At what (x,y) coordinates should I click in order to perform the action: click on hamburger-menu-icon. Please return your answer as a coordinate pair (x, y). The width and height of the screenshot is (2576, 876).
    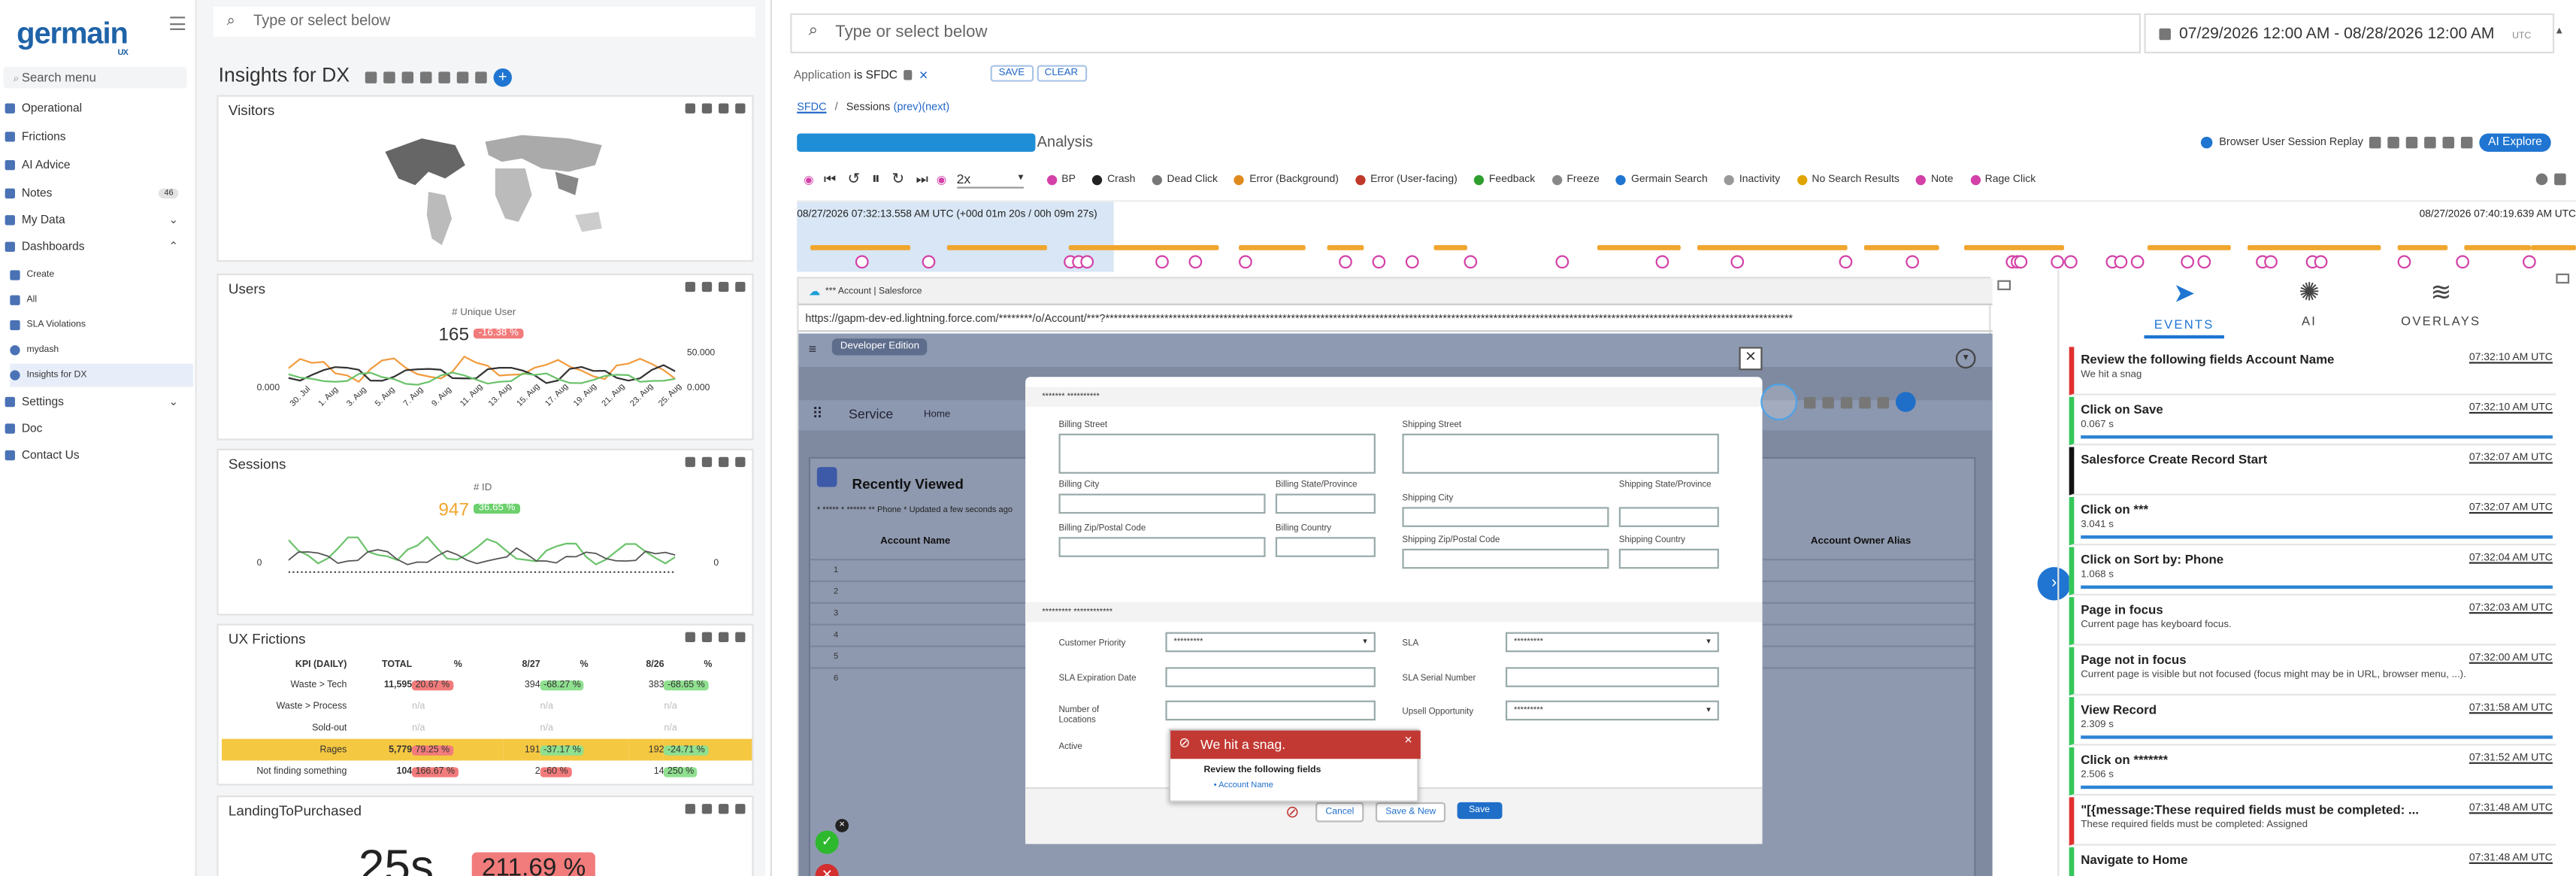
    Looking at the image, I should click on (178, 23).